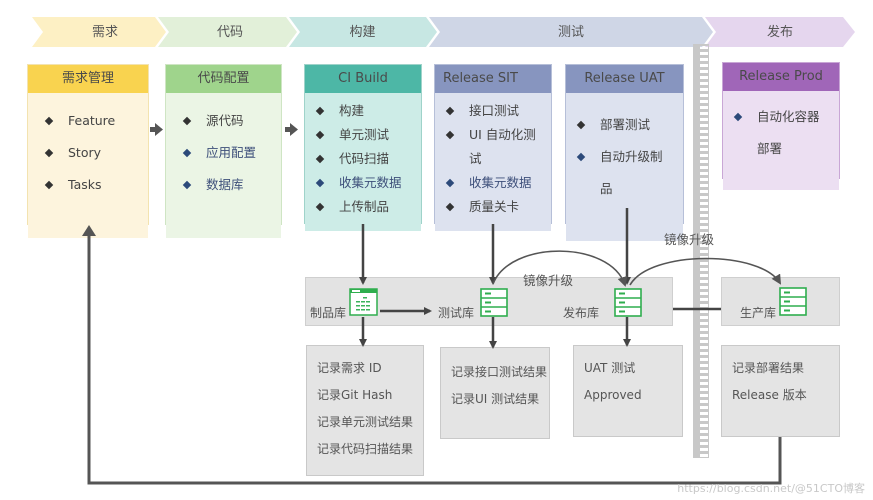 The image size is (873, 500). What do you see at coordinates (89, 230) in the screenshot?
I see `feedback-arrowhead` at bounding box center [89, 230].